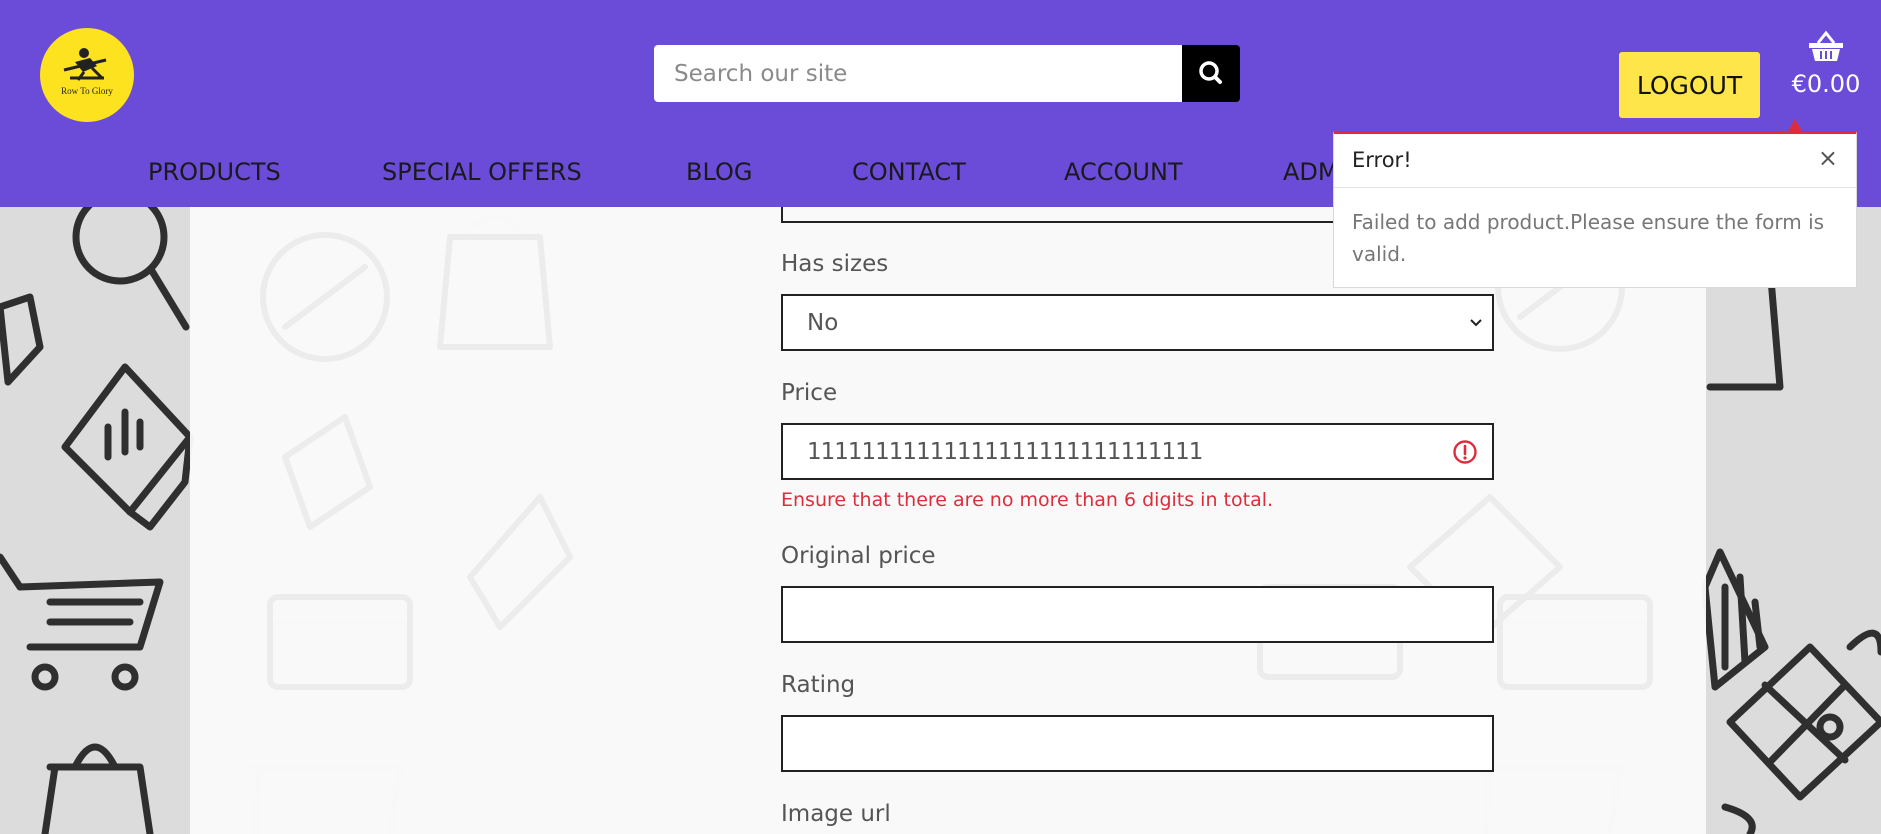 This screenshot has height=834, width=1881. I want to click on nav-products: PRODUCTS, so click(214, 172).